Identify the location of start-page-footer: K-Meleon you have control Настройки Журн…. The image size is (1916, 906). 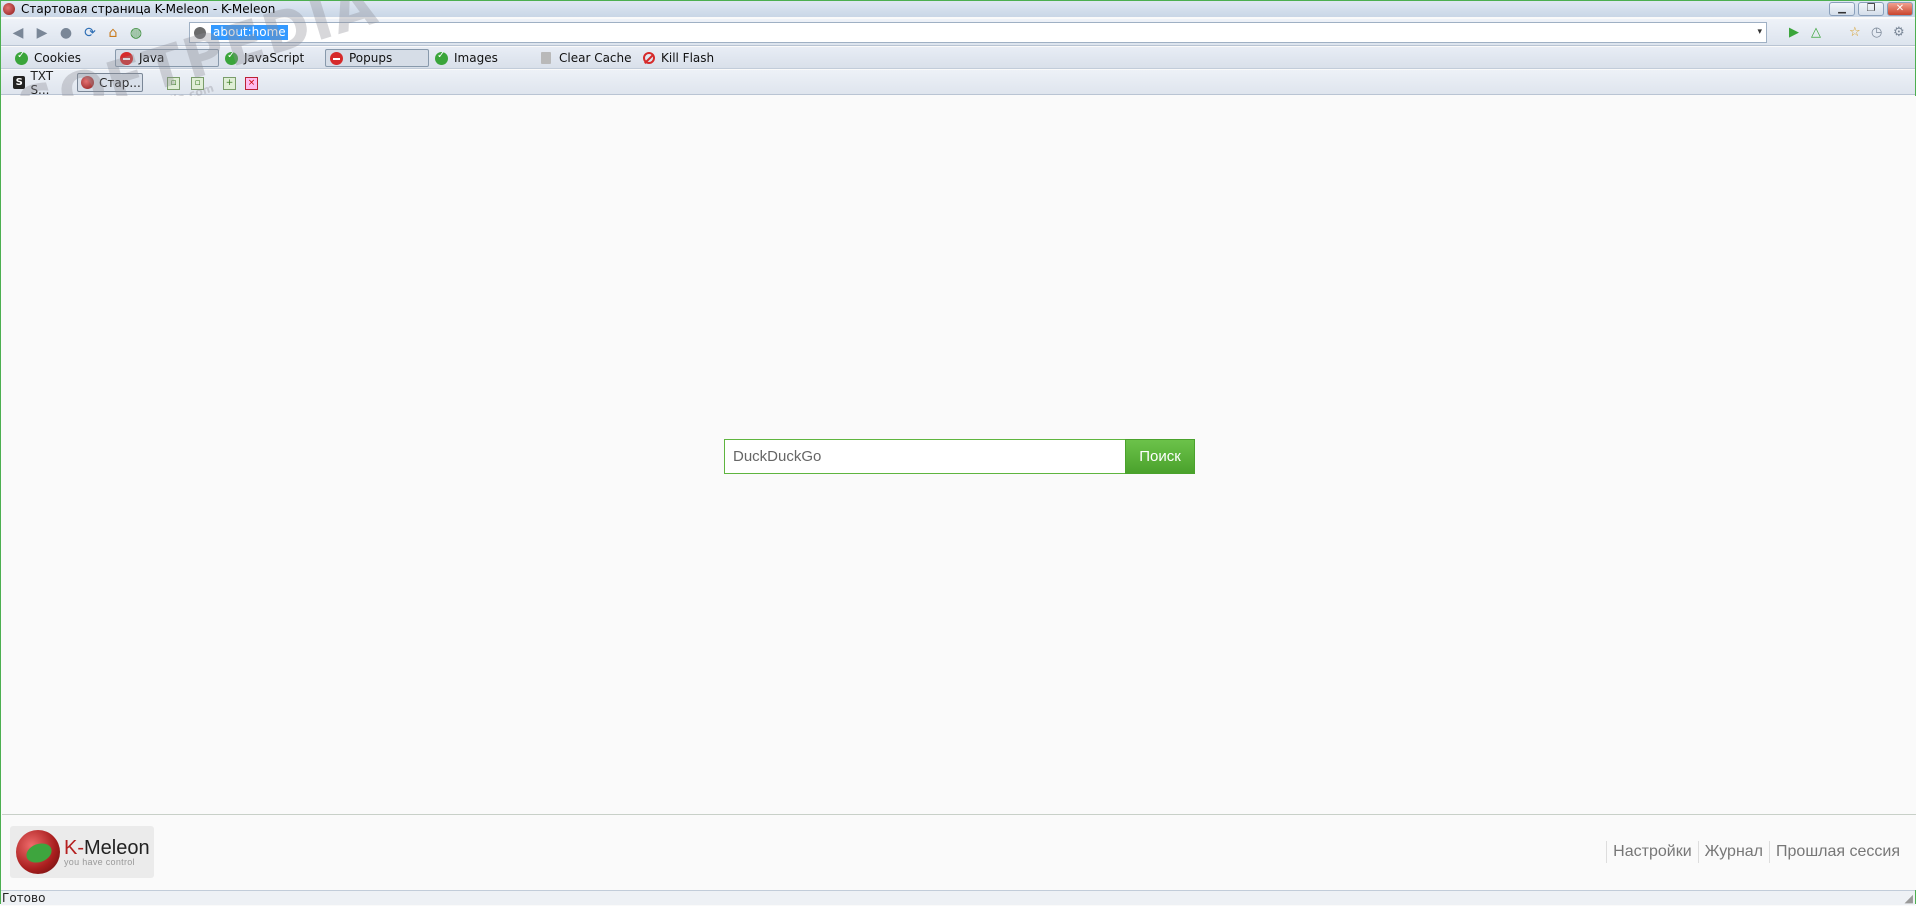
(959, 852).